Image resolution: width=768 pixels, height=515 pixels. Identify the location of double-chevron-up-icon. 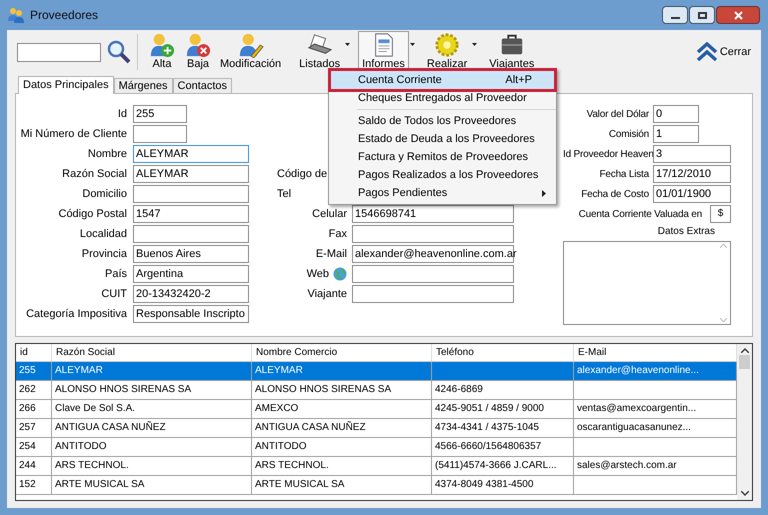
(707, 52).